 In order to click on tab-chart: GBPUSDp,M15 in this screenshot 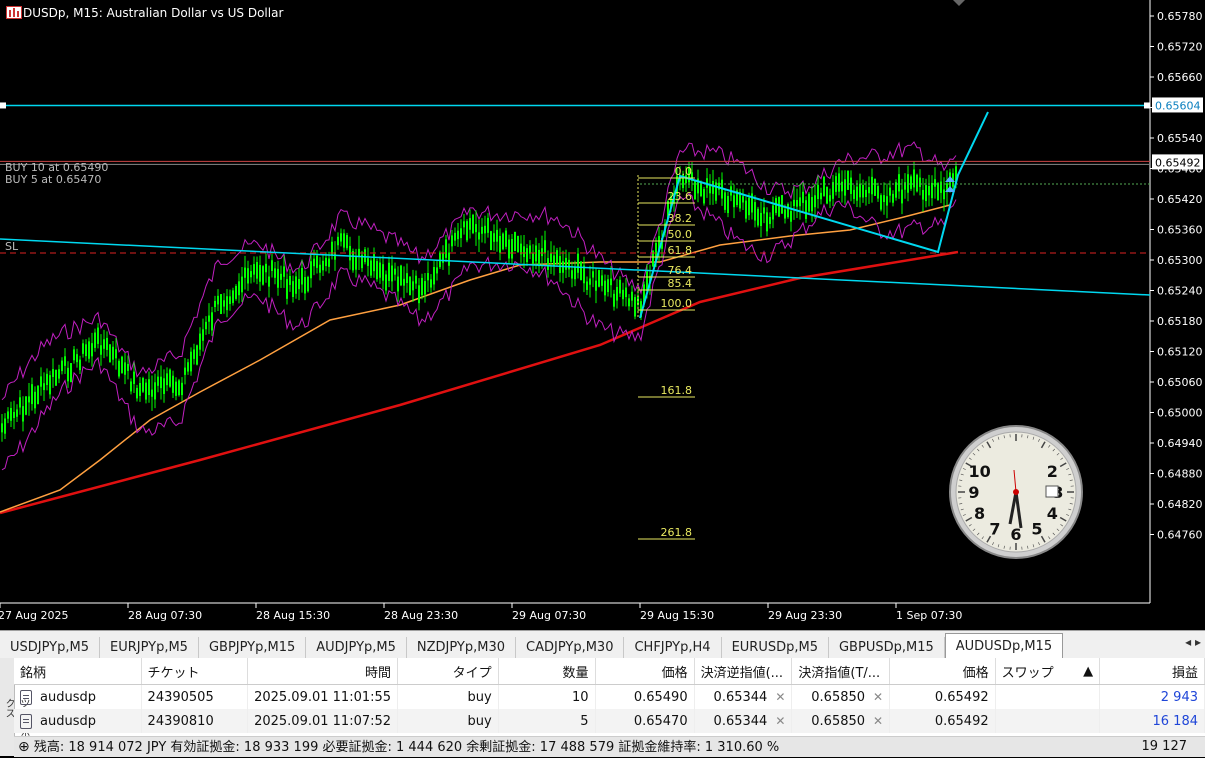, I will do `click(887, 648)`.